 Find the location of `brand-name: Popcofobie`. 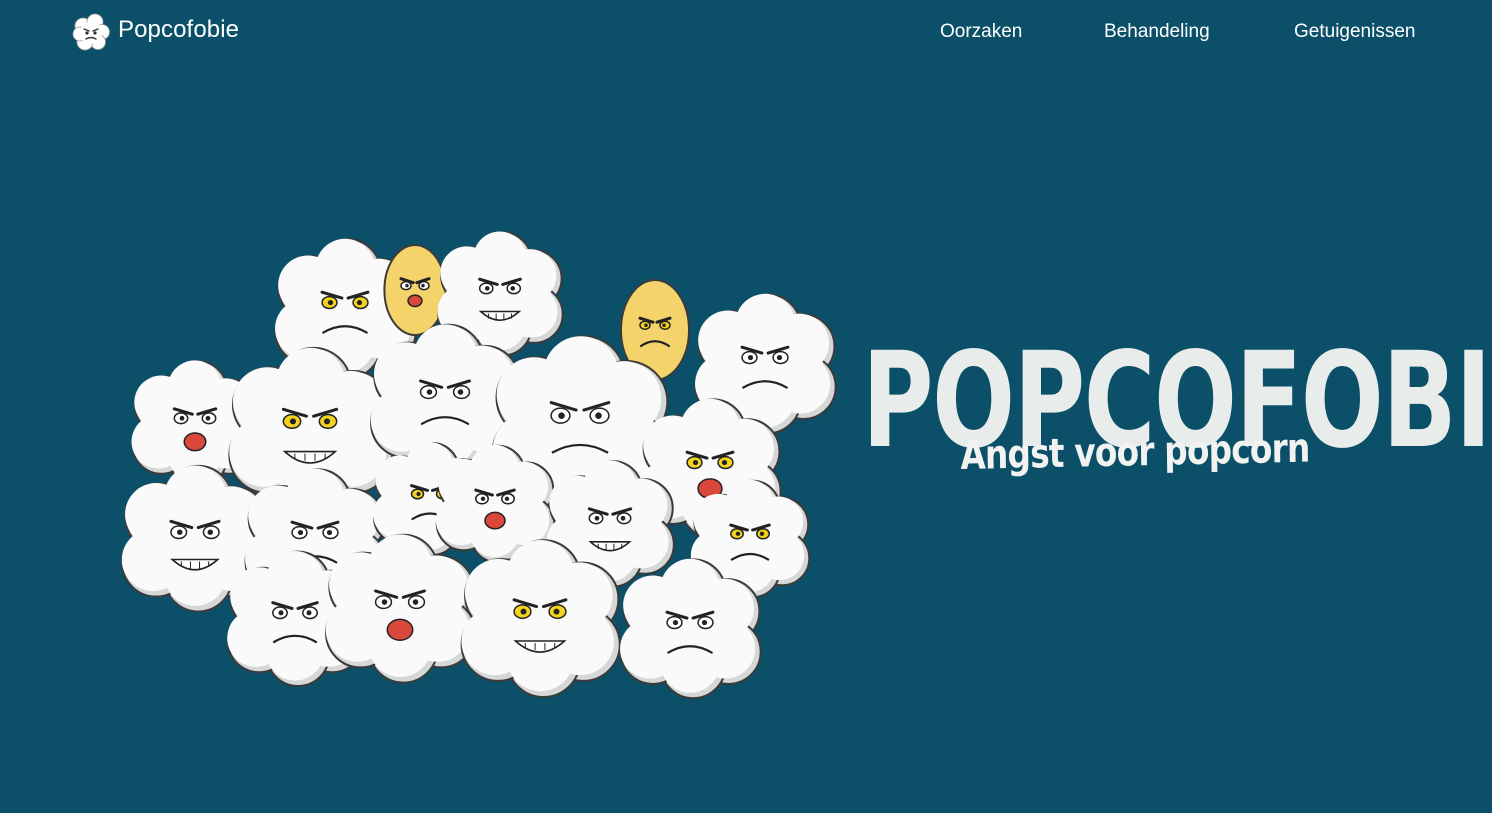

brand-name: Popcofobie is located at coordinates (179, 29).